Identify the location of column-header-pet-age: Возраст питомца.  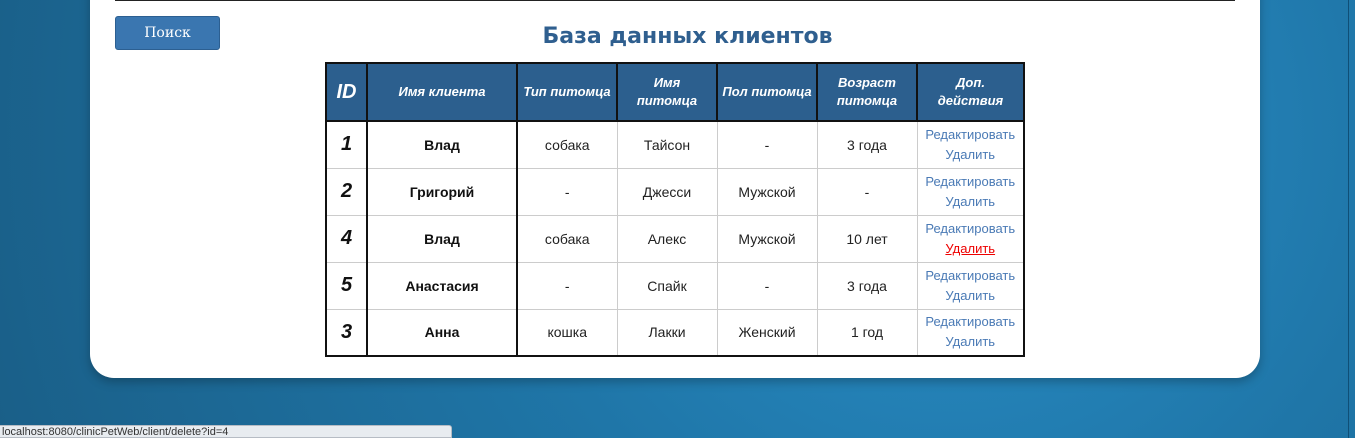
(867, 92).